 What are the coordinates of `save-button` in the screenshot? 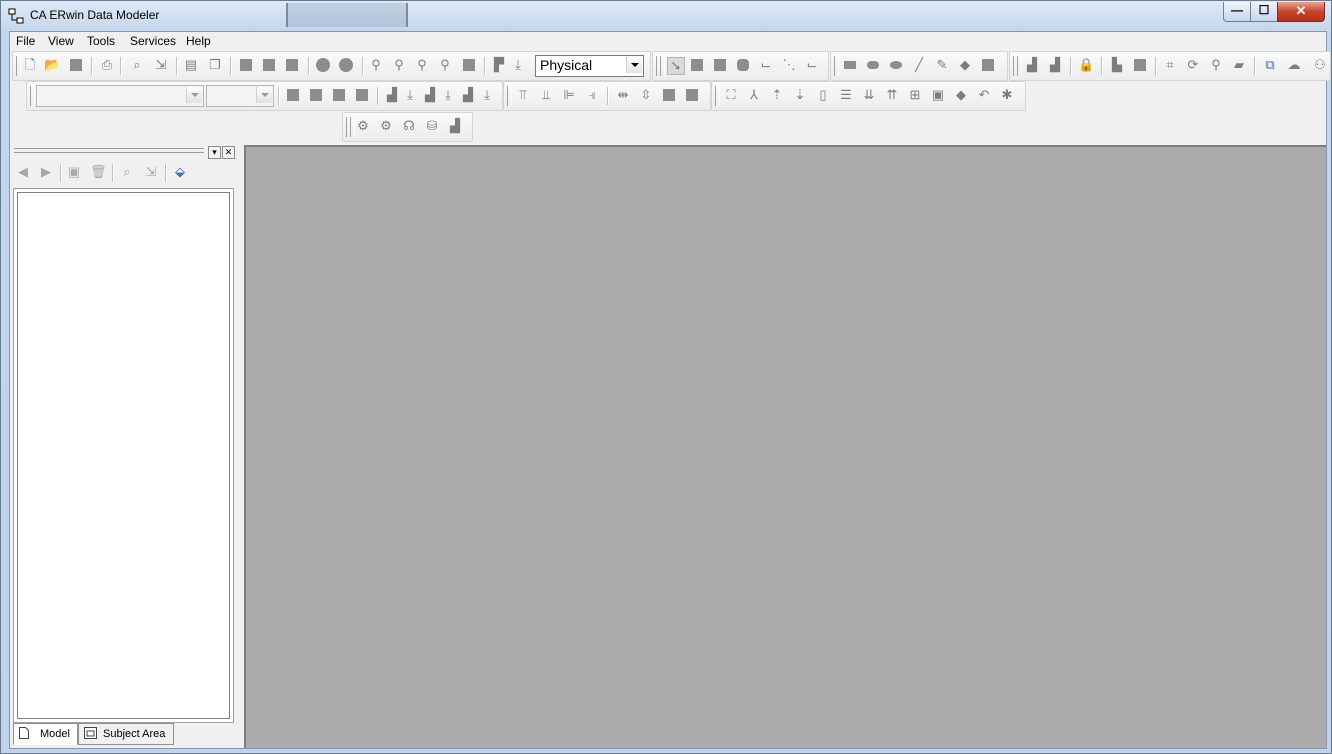 It's located at (76, 65).